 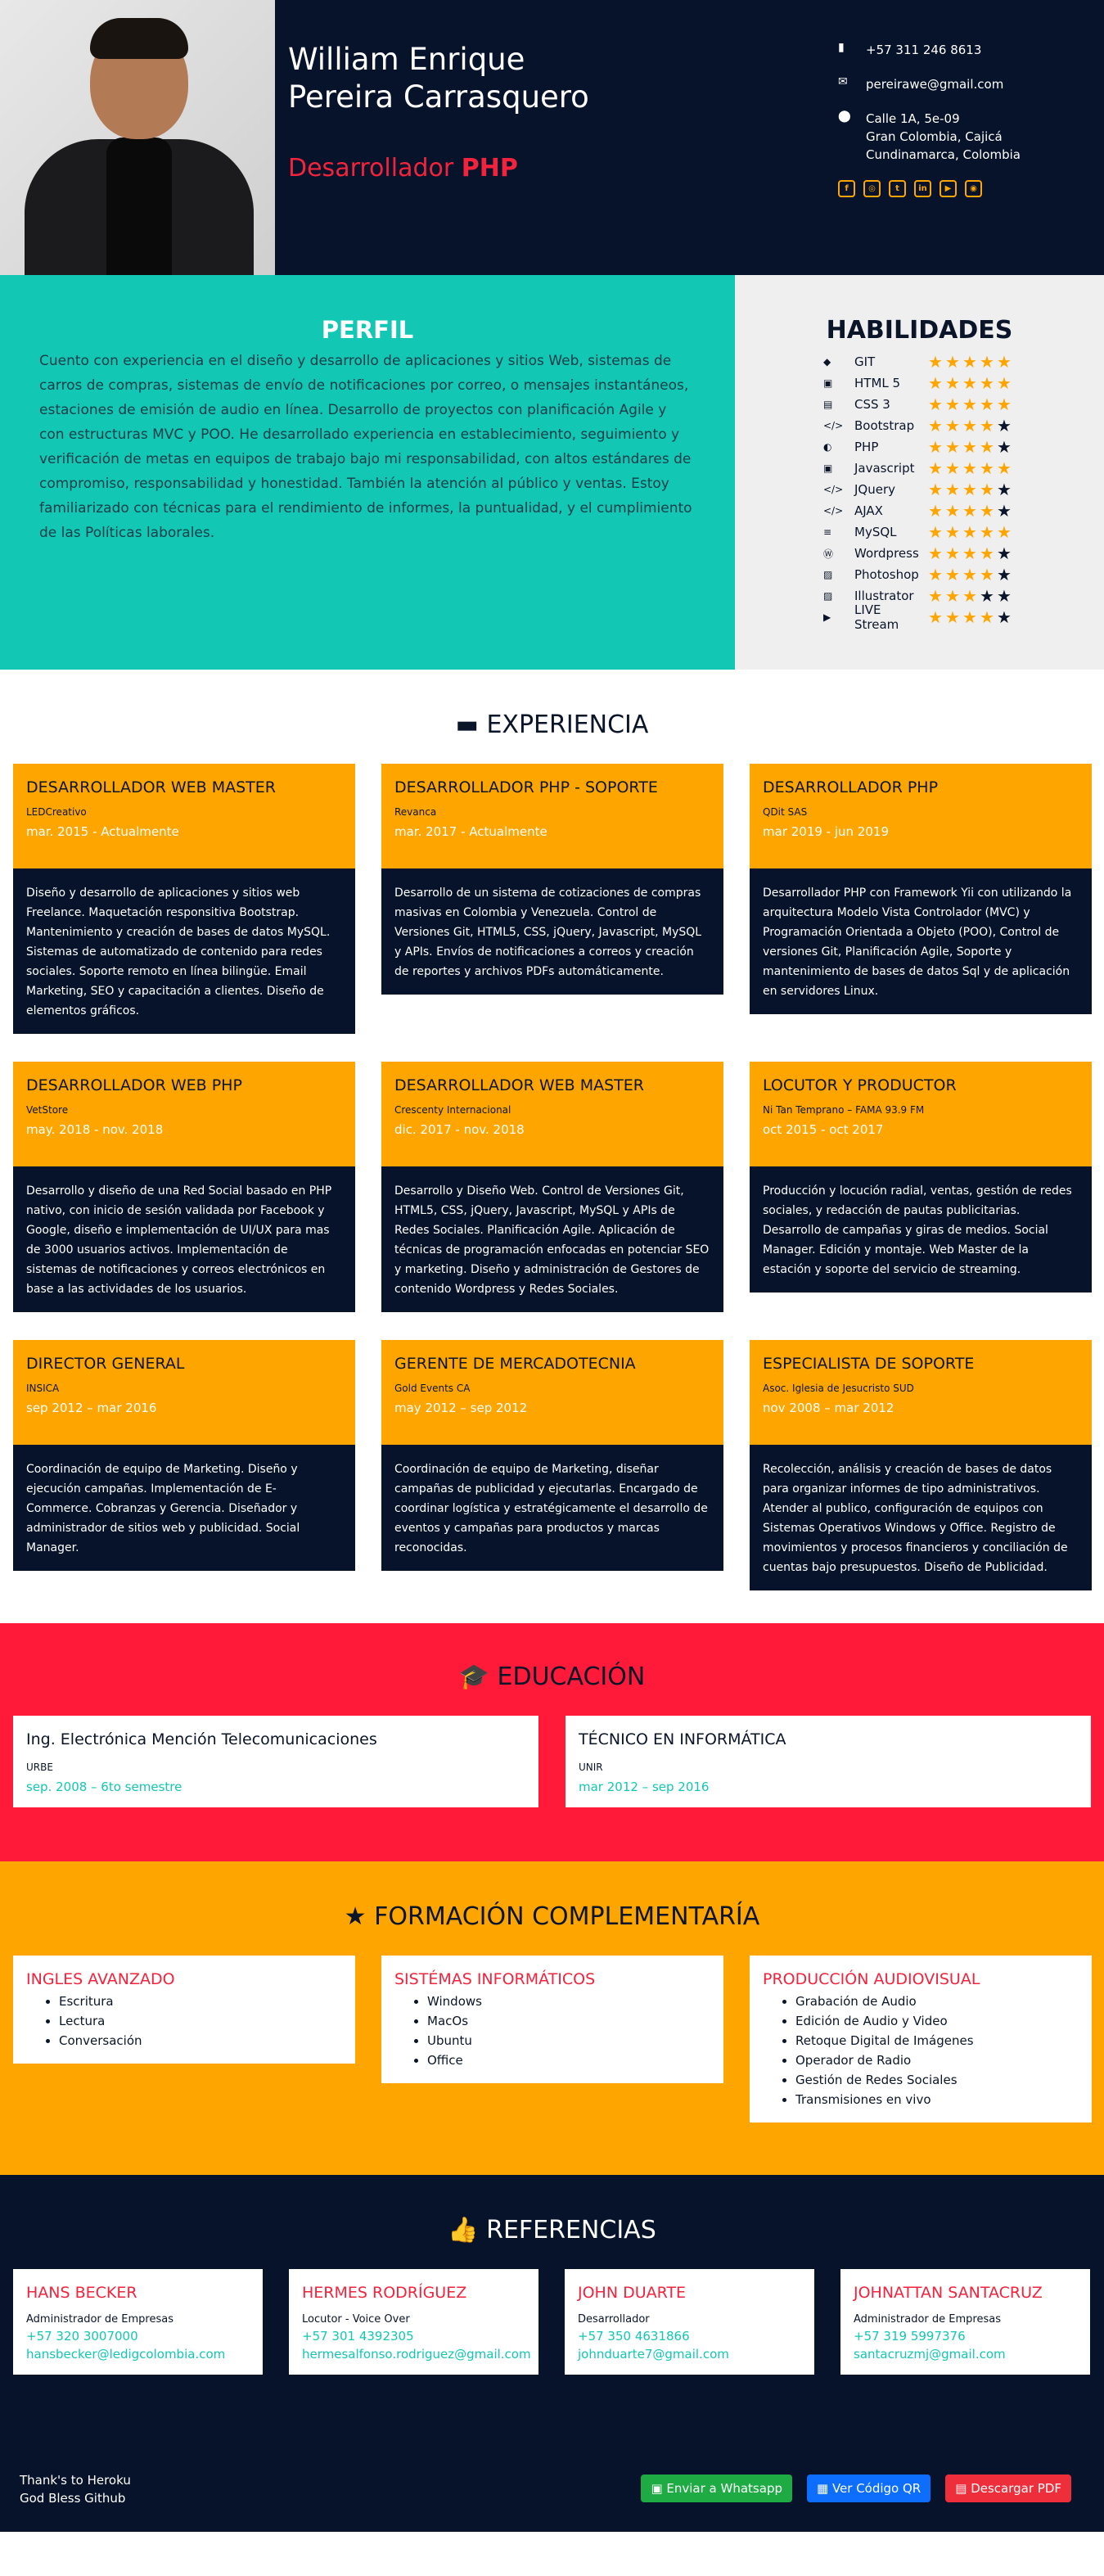 I want to click on reference-phone: +57 301 4392305, so click(x=414, y=2336).